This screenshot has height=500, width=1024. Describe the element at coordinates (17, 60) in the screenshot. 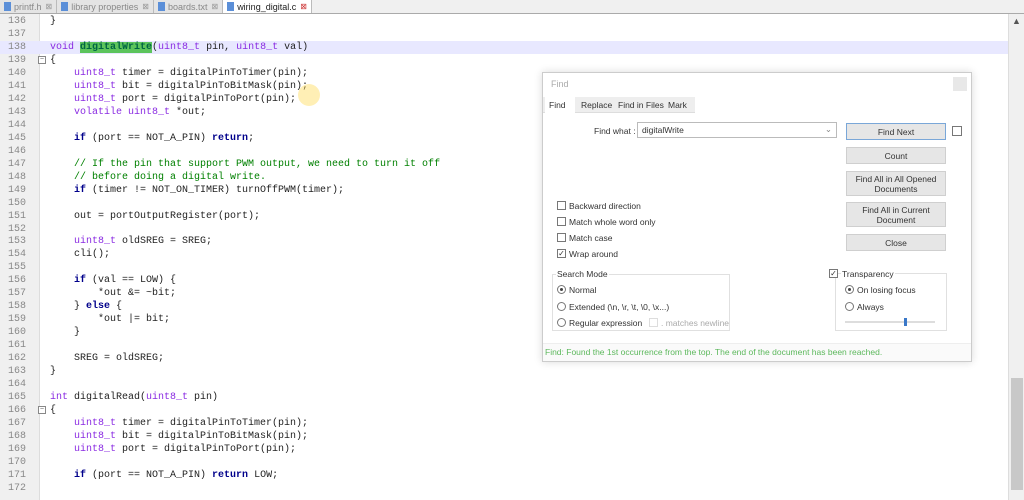

I see `line-number: 139` at that location.